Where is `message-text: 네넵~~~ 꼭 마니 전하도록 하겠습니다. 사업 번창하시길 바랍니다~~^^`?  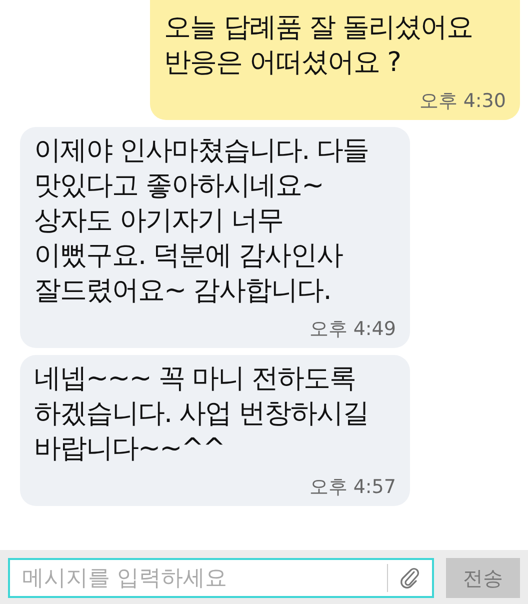
message-text: 네넵~~~ 꼭 마니 전하도록 하겠습니다. 사업 번창하시길 바랍니다~~^^ is located at coordinates (202, 414).